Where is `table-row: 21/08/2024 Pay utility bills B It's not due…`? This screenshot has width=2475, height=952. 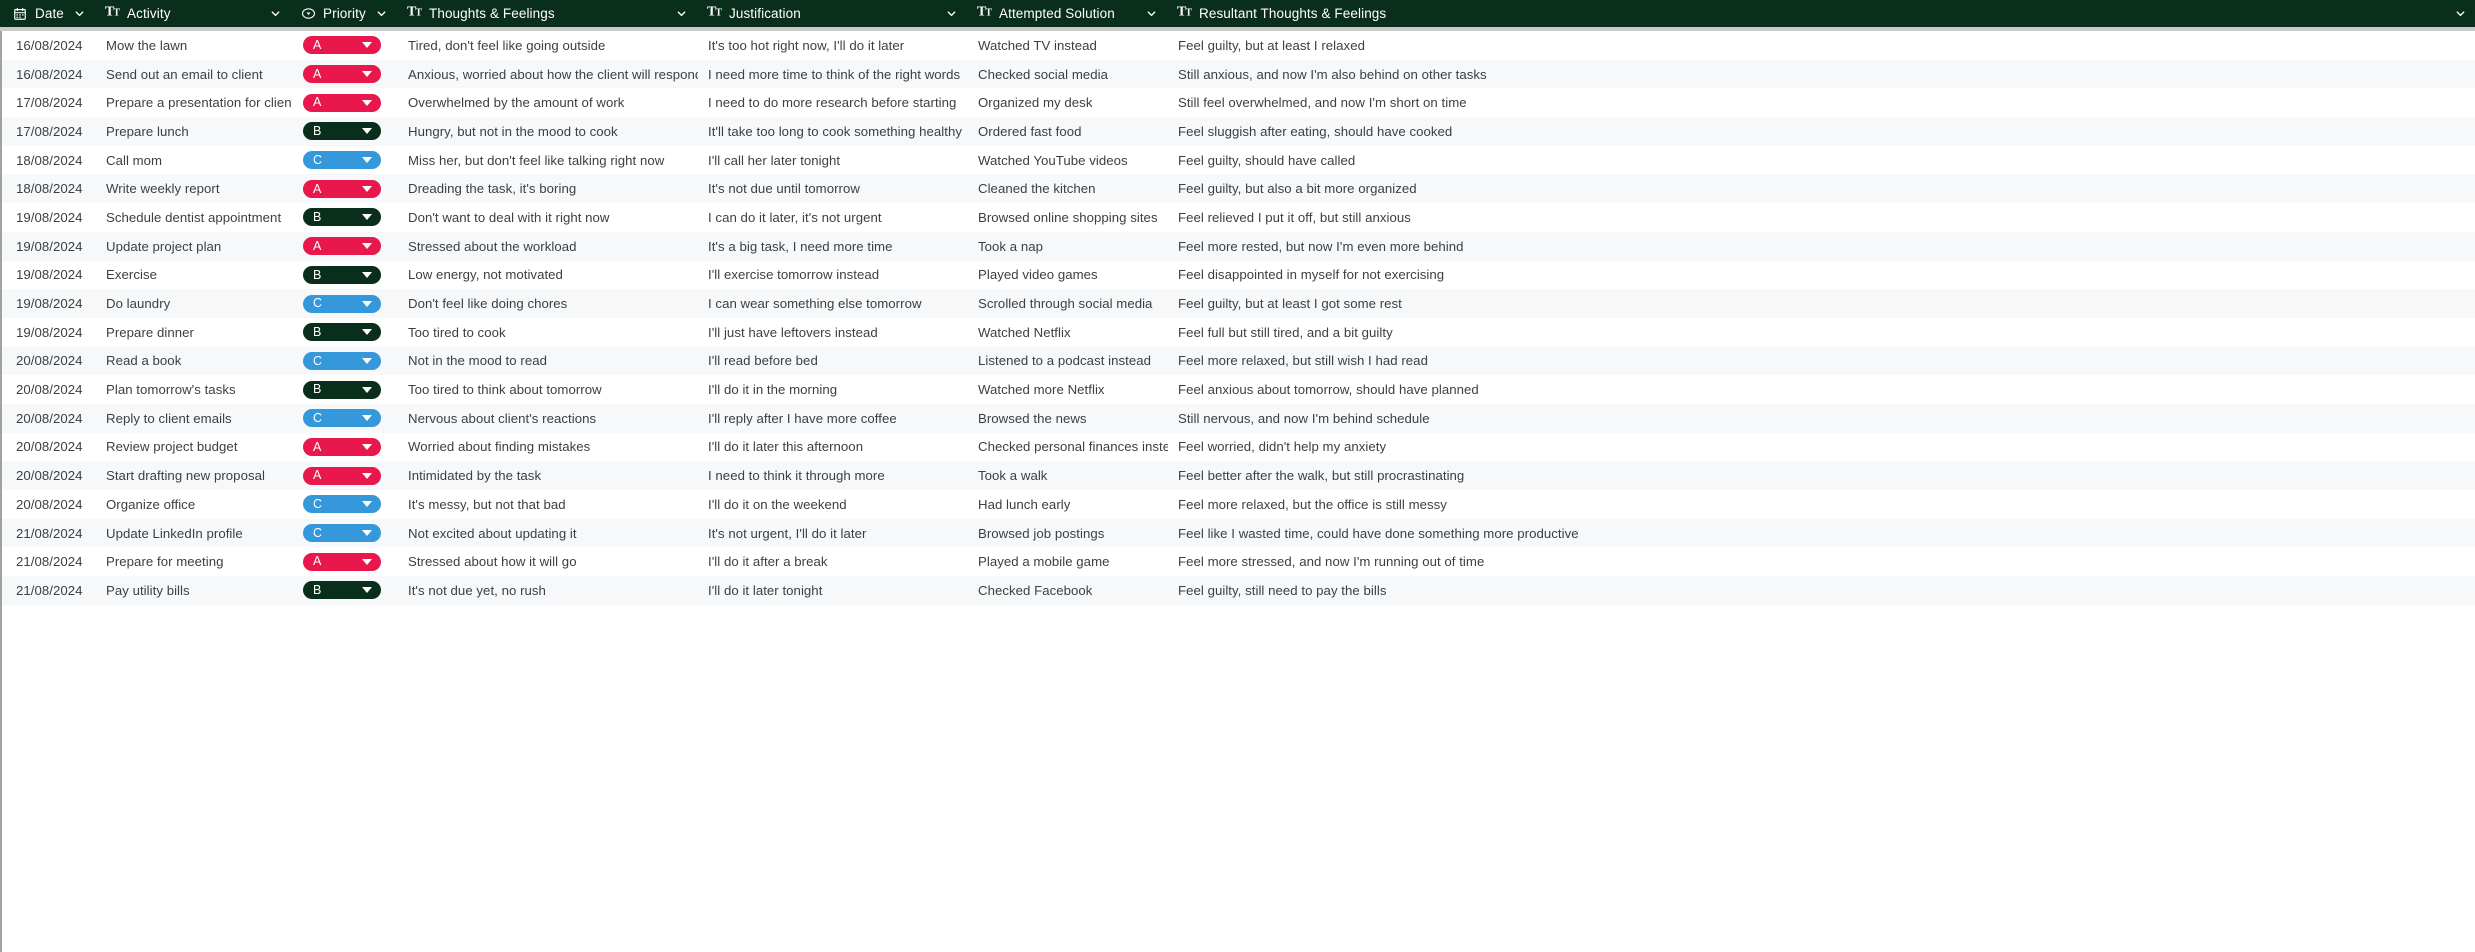
table-row: 21/08/2024 Pay utility bills B It's not due… is located at coordinates (1238, 590).